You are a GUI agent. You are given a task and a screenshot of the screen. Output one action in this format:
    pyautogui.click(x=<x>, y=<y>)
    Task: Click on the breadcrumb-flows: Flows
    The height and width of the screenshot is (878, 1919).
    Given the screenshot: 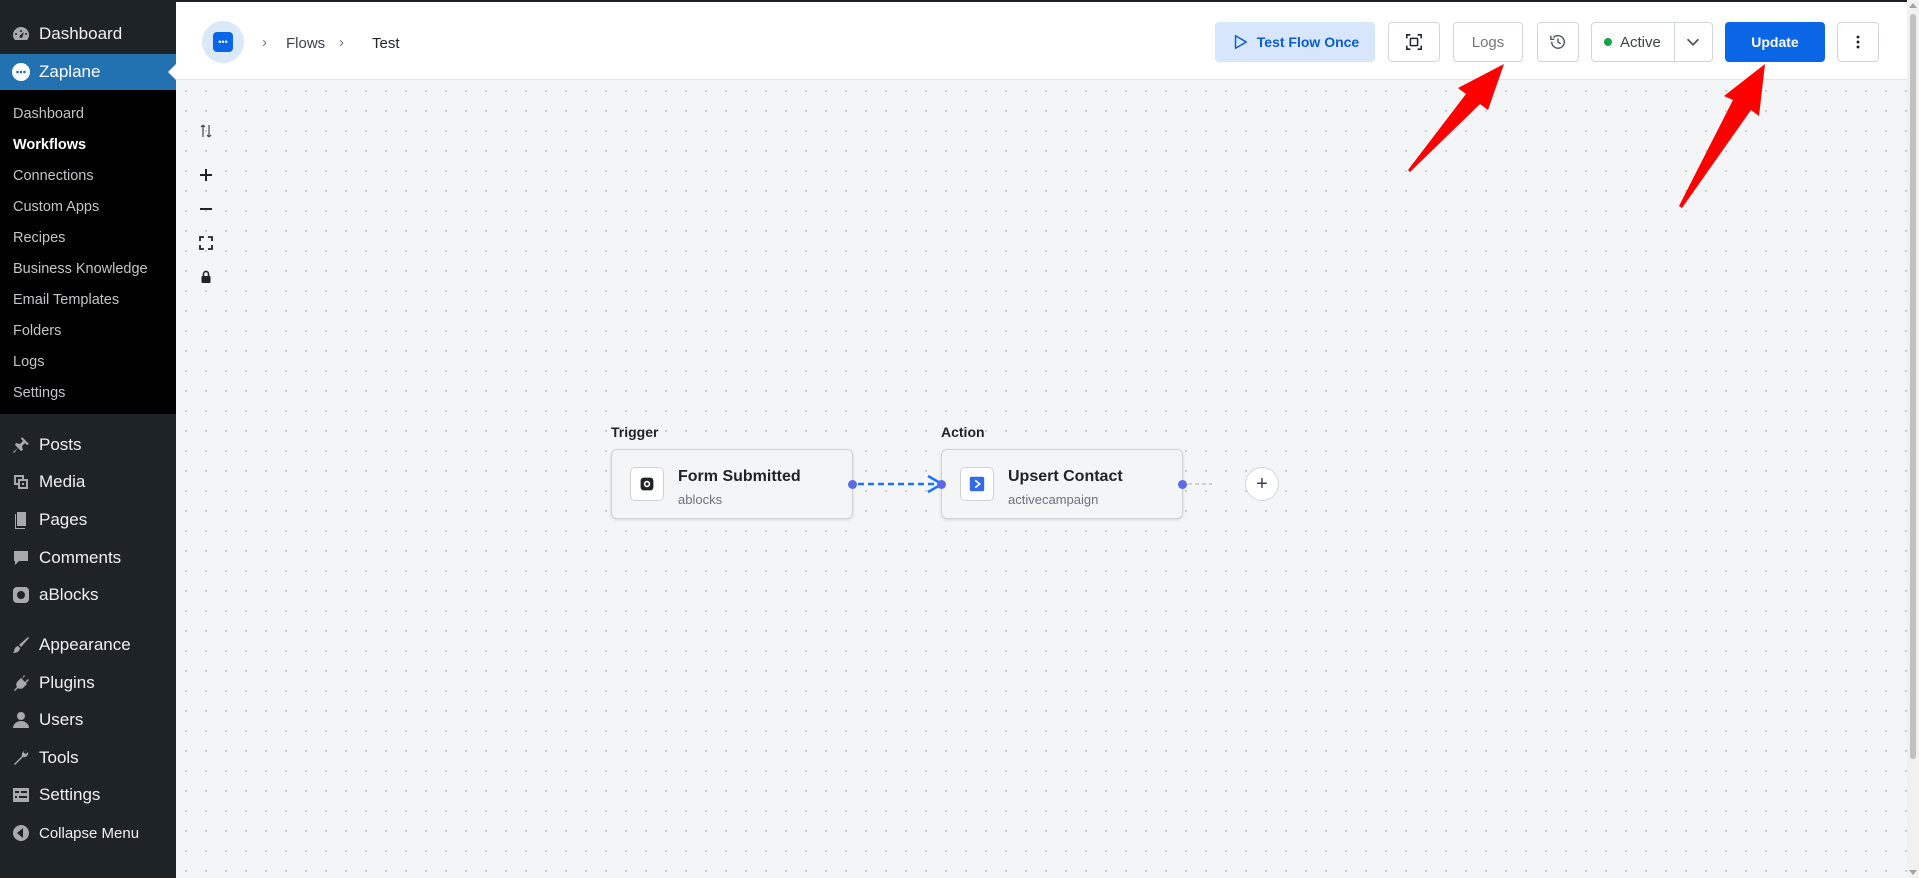 What is the action you would take?
    pyautogui.click(x=305, y=43)
    